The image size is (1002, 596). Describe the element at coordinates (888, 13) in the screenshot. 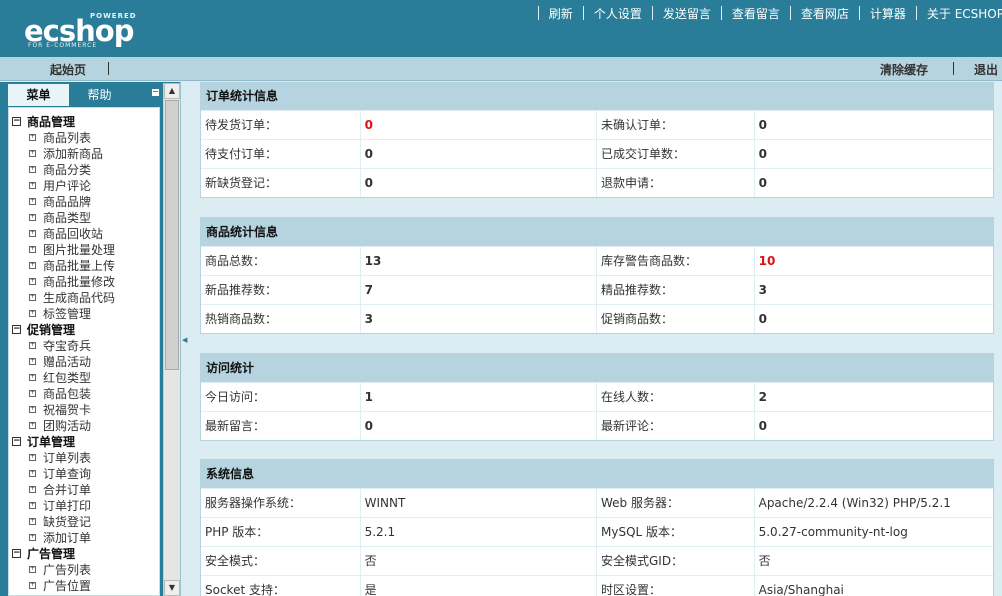

I see `nav-calculator-link: 计算器` at that location.